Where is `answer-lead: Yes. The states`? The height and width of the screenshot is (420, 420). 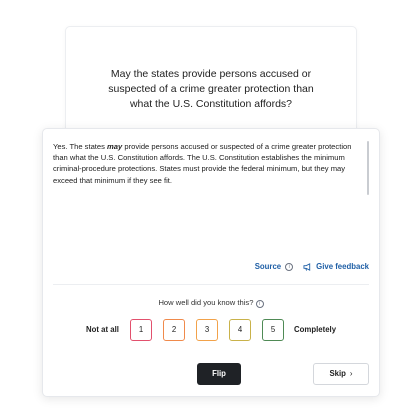
answer-lead: Yes. The states is located at coordinates (80, 146).